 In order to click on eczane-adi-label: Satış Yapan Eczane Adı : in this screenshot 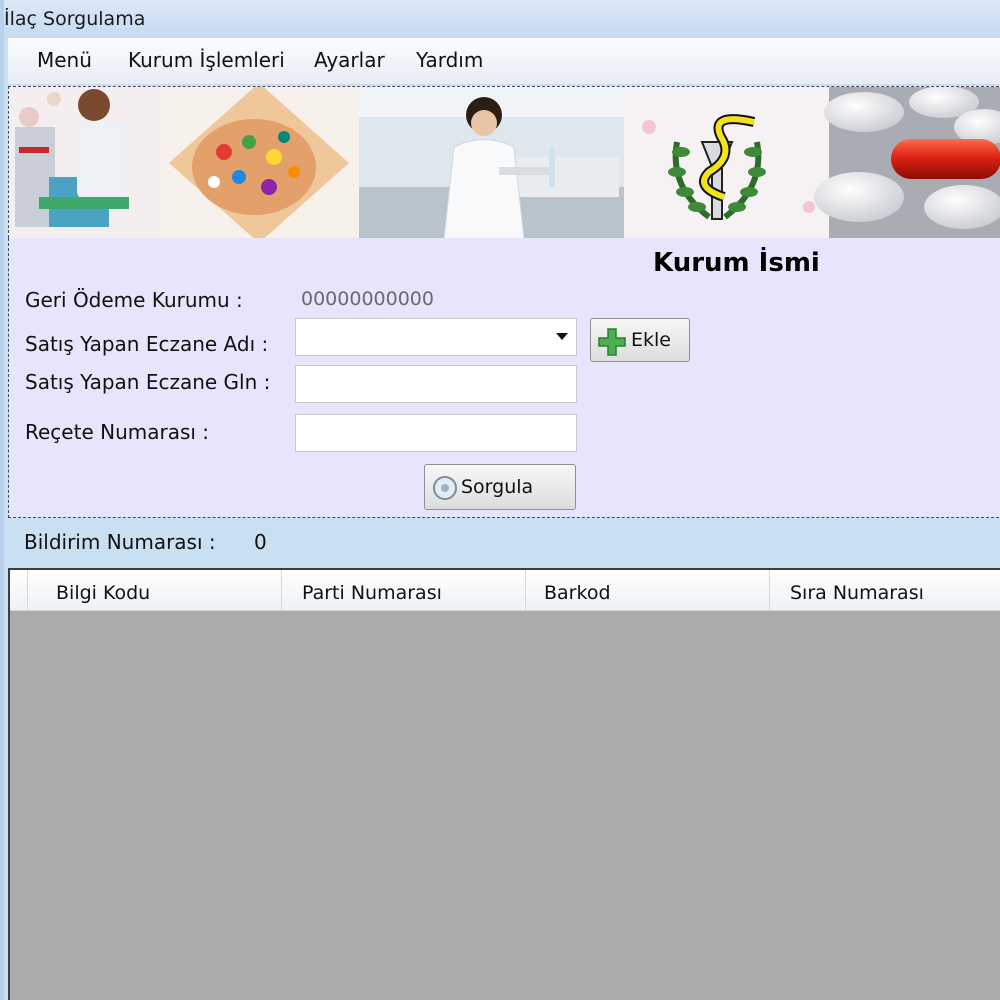, I will do `click(147, 344)`.